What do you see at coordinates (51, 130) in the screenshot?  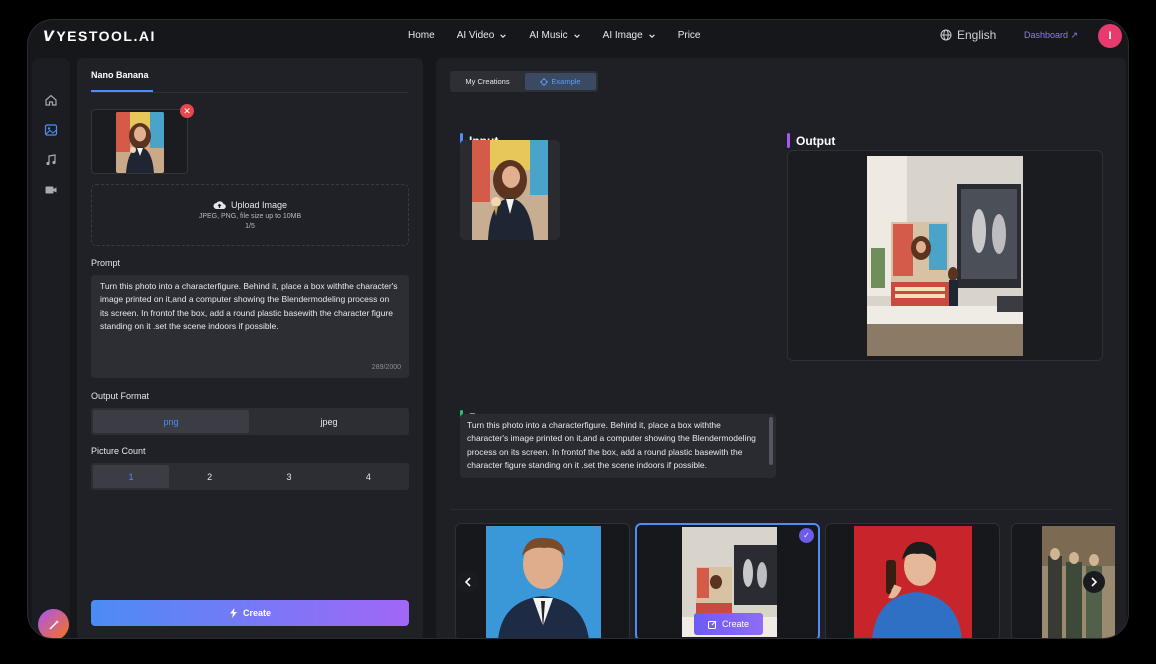 I see `image-icon` at bounding box center [51, 130].